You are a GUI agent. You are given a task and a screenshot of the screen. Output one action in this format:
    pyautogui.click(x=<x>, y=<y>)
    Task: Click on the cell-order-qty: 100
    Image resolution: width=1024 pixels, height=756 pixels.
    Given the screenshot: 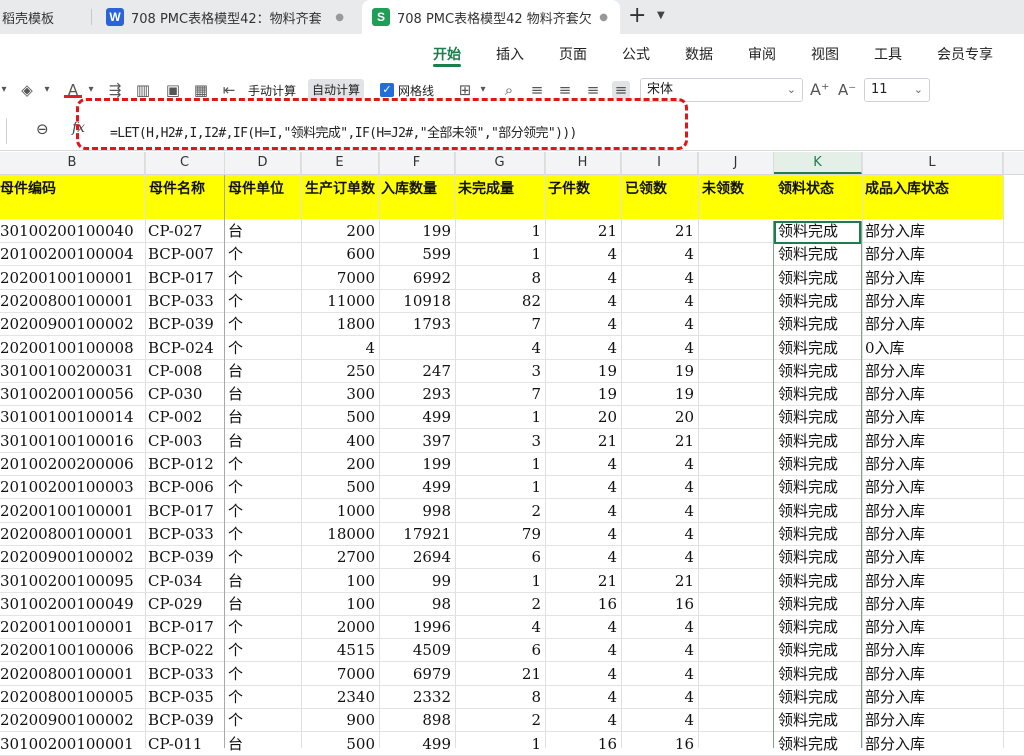 What is the action you would take?
    pyautogui.click(x=338, y=604)
    